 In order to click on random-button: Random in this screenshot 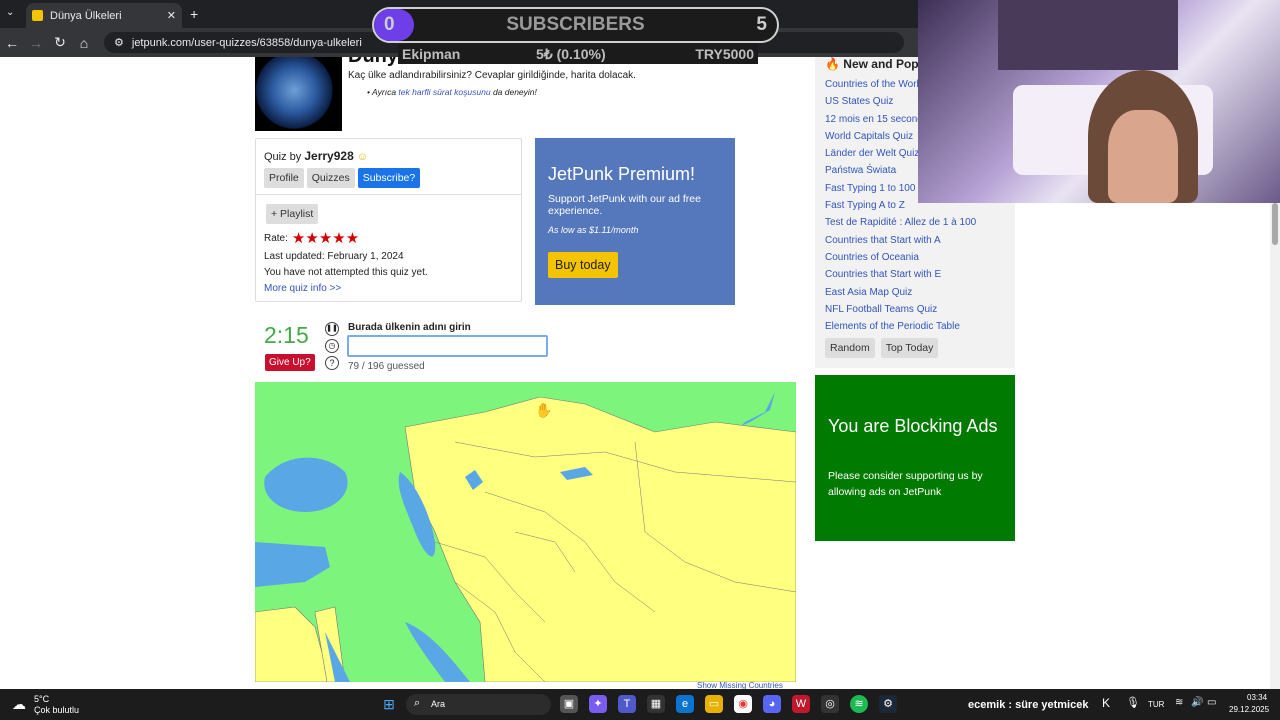, I will do `click(850, 348)`.